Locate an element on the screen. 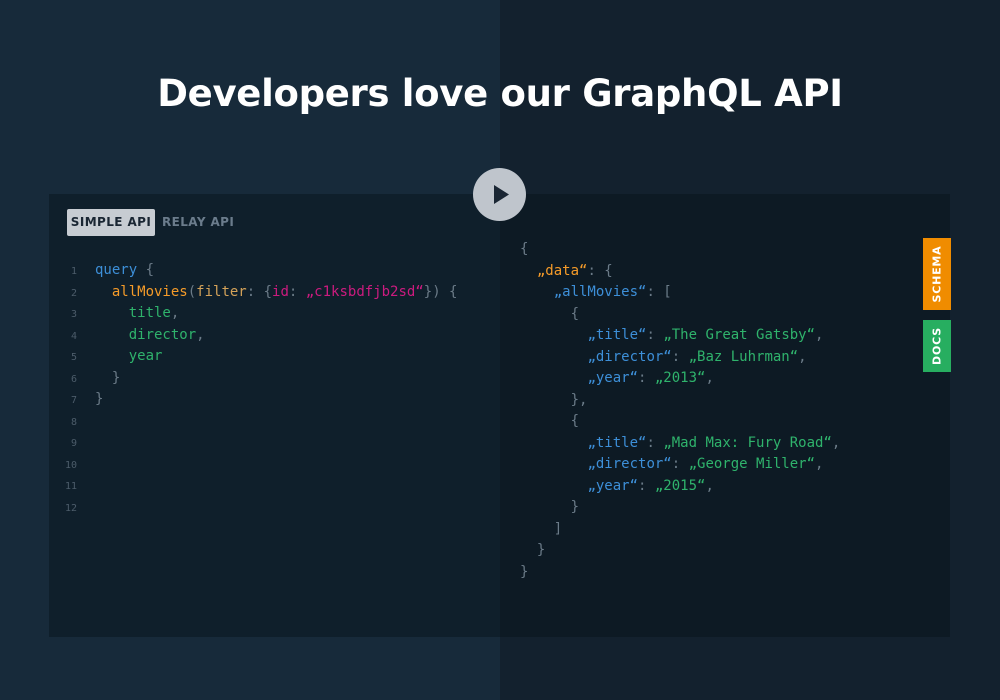  docs-tab: DOCS is located at coordinates (937, 346).